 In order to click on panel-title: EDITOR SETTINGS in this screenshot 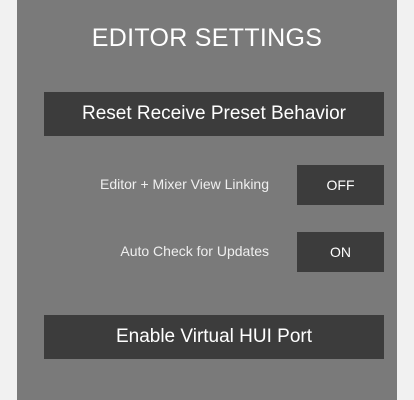, I will do `click(207, 38)`.